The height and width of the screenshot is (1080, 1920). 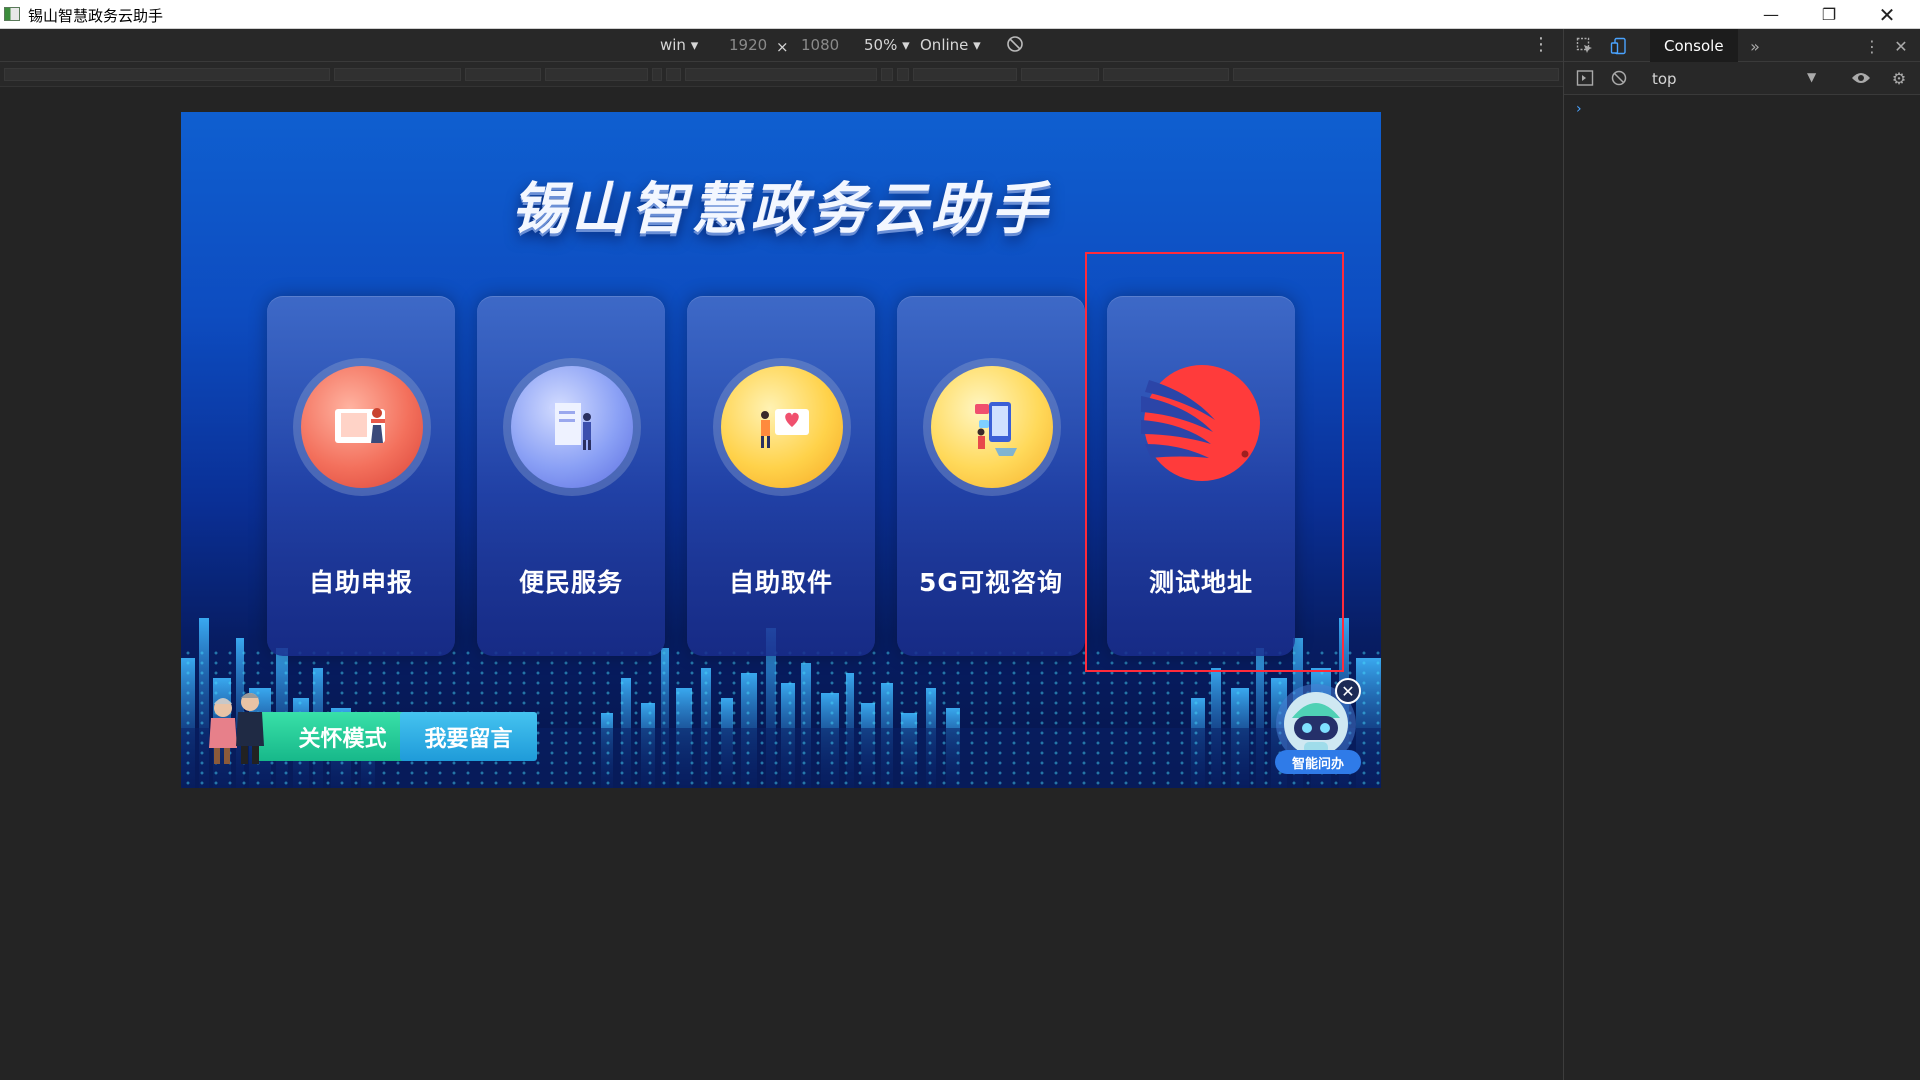 I want to click on zoom-select: 50% ▾, so click(x=887, y=45).